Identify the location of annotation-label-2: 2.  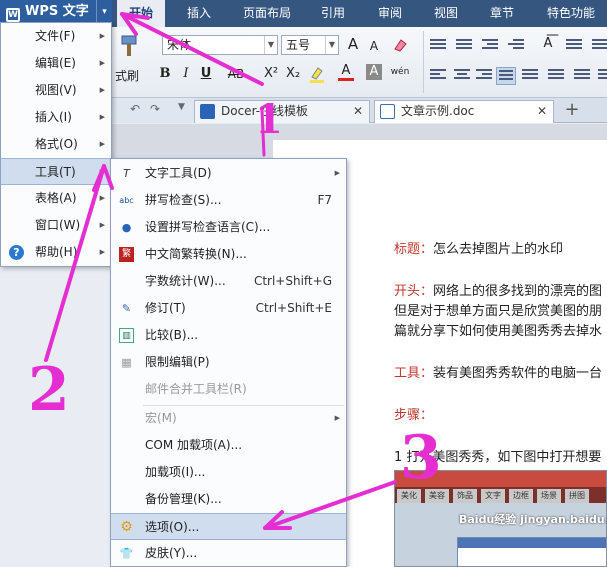
(49, 390).